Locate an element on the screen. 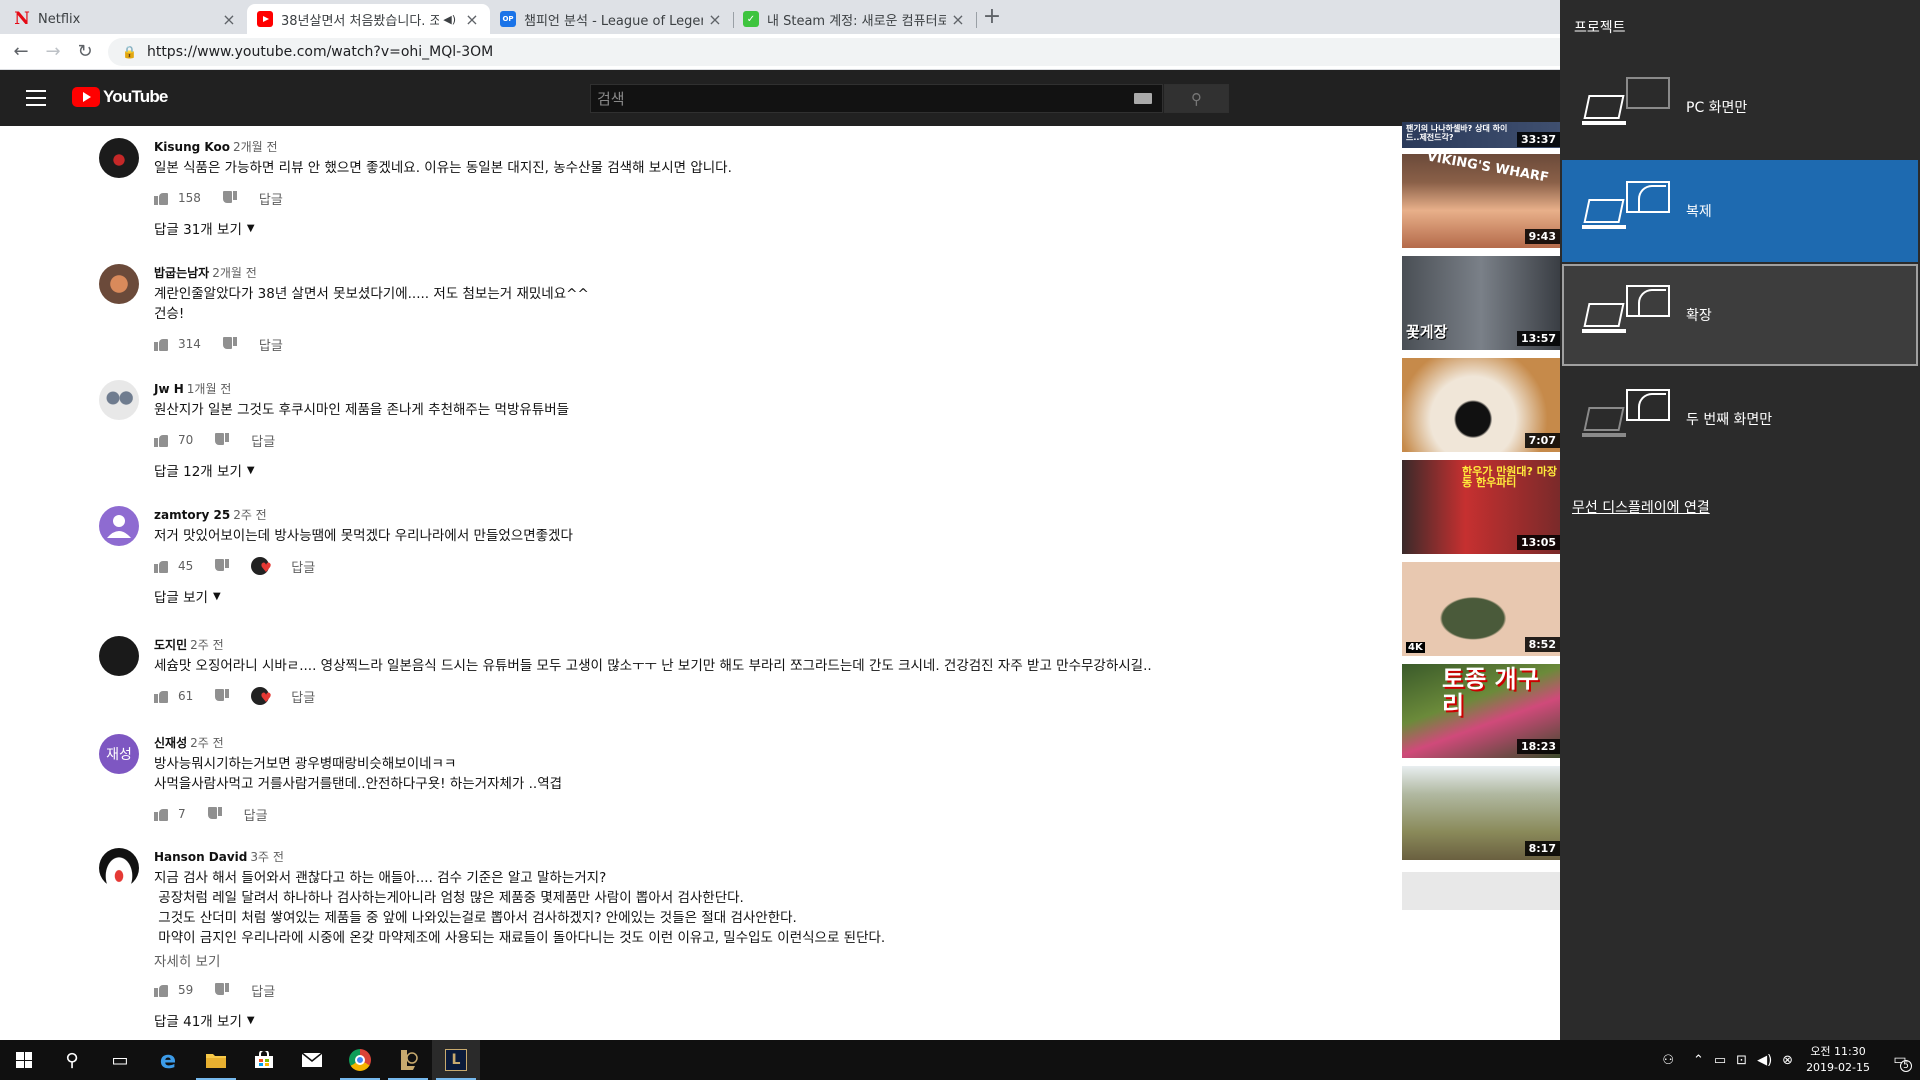 This screenshot has width=1920, height=1080. comment-time: 1개월 전 is located at coordinates (209, 389).